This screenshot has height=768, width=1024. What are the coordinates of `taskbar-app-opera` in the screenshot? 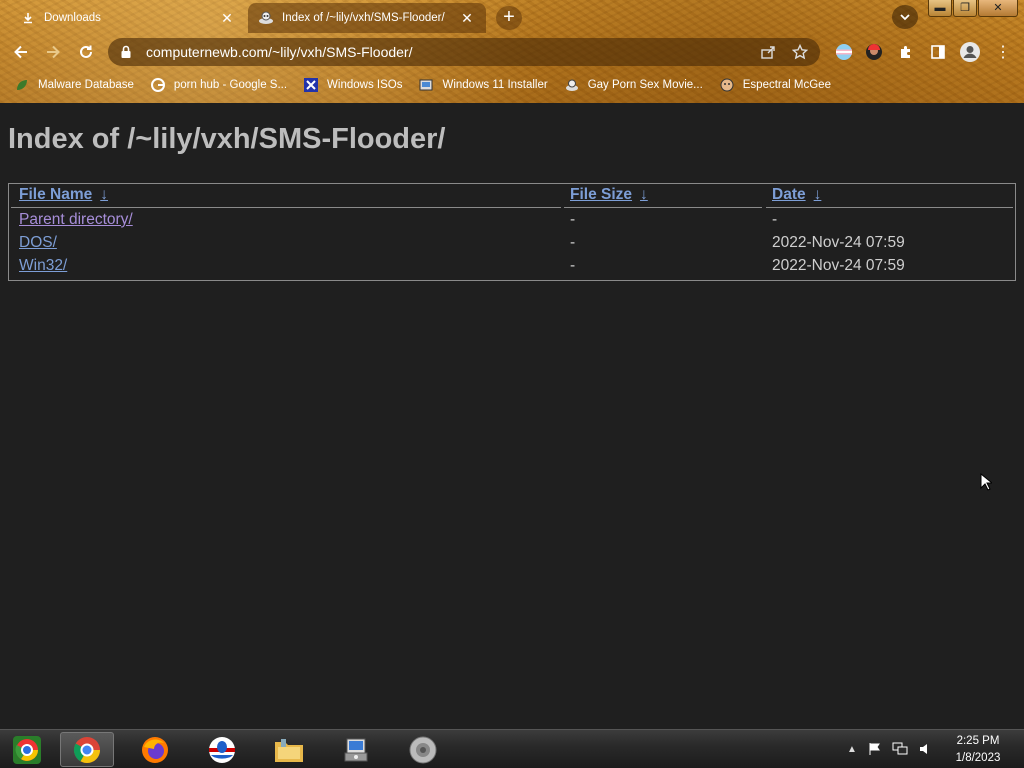 It's located at (222, 749).